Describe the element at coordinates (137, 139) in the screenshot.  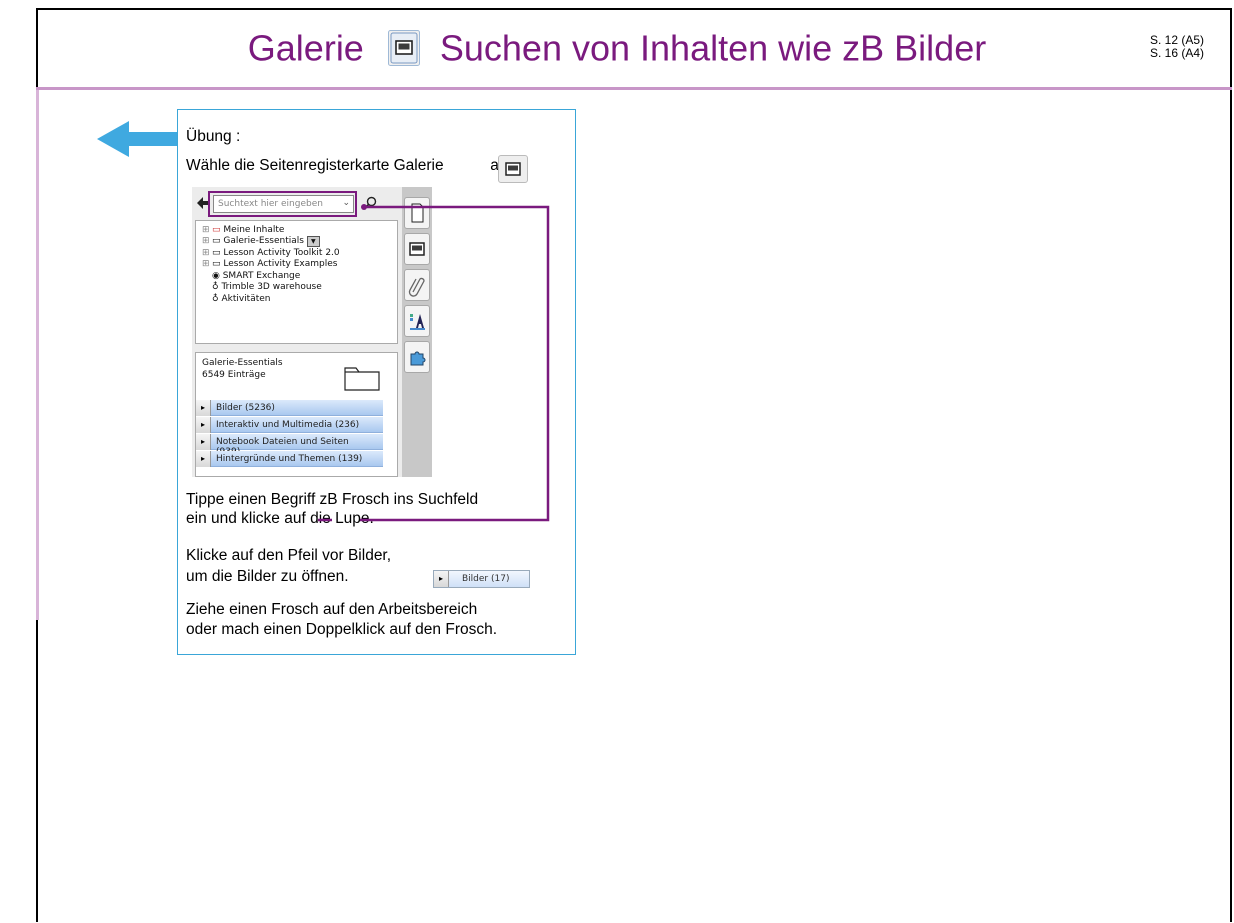
I see `back-arrow-icon` at that location.